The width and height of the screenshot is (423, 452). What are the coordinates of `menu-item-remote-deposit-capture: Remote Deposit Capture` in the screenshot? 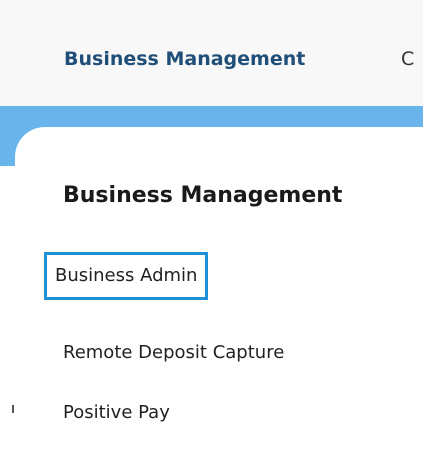 It's located at (173, 353).